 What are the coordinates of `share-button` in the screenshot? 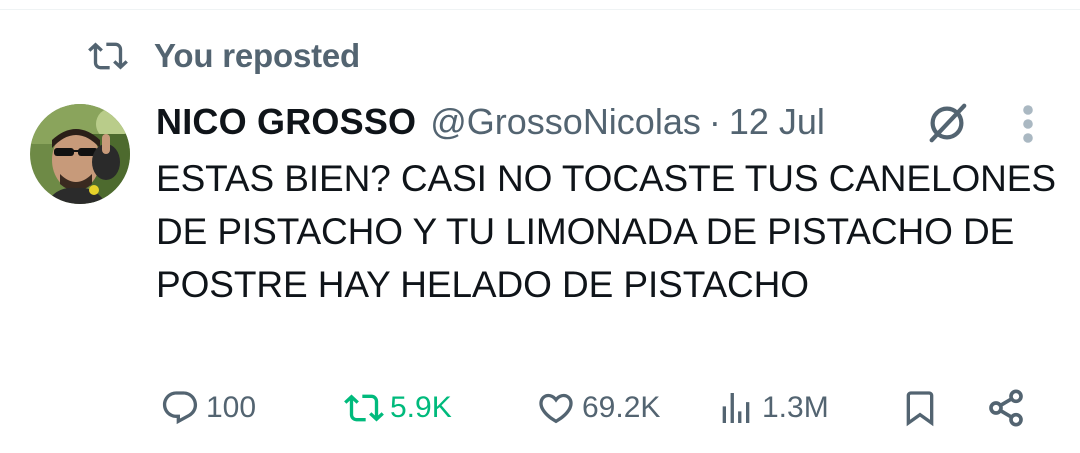 It's located at (1006, 408).